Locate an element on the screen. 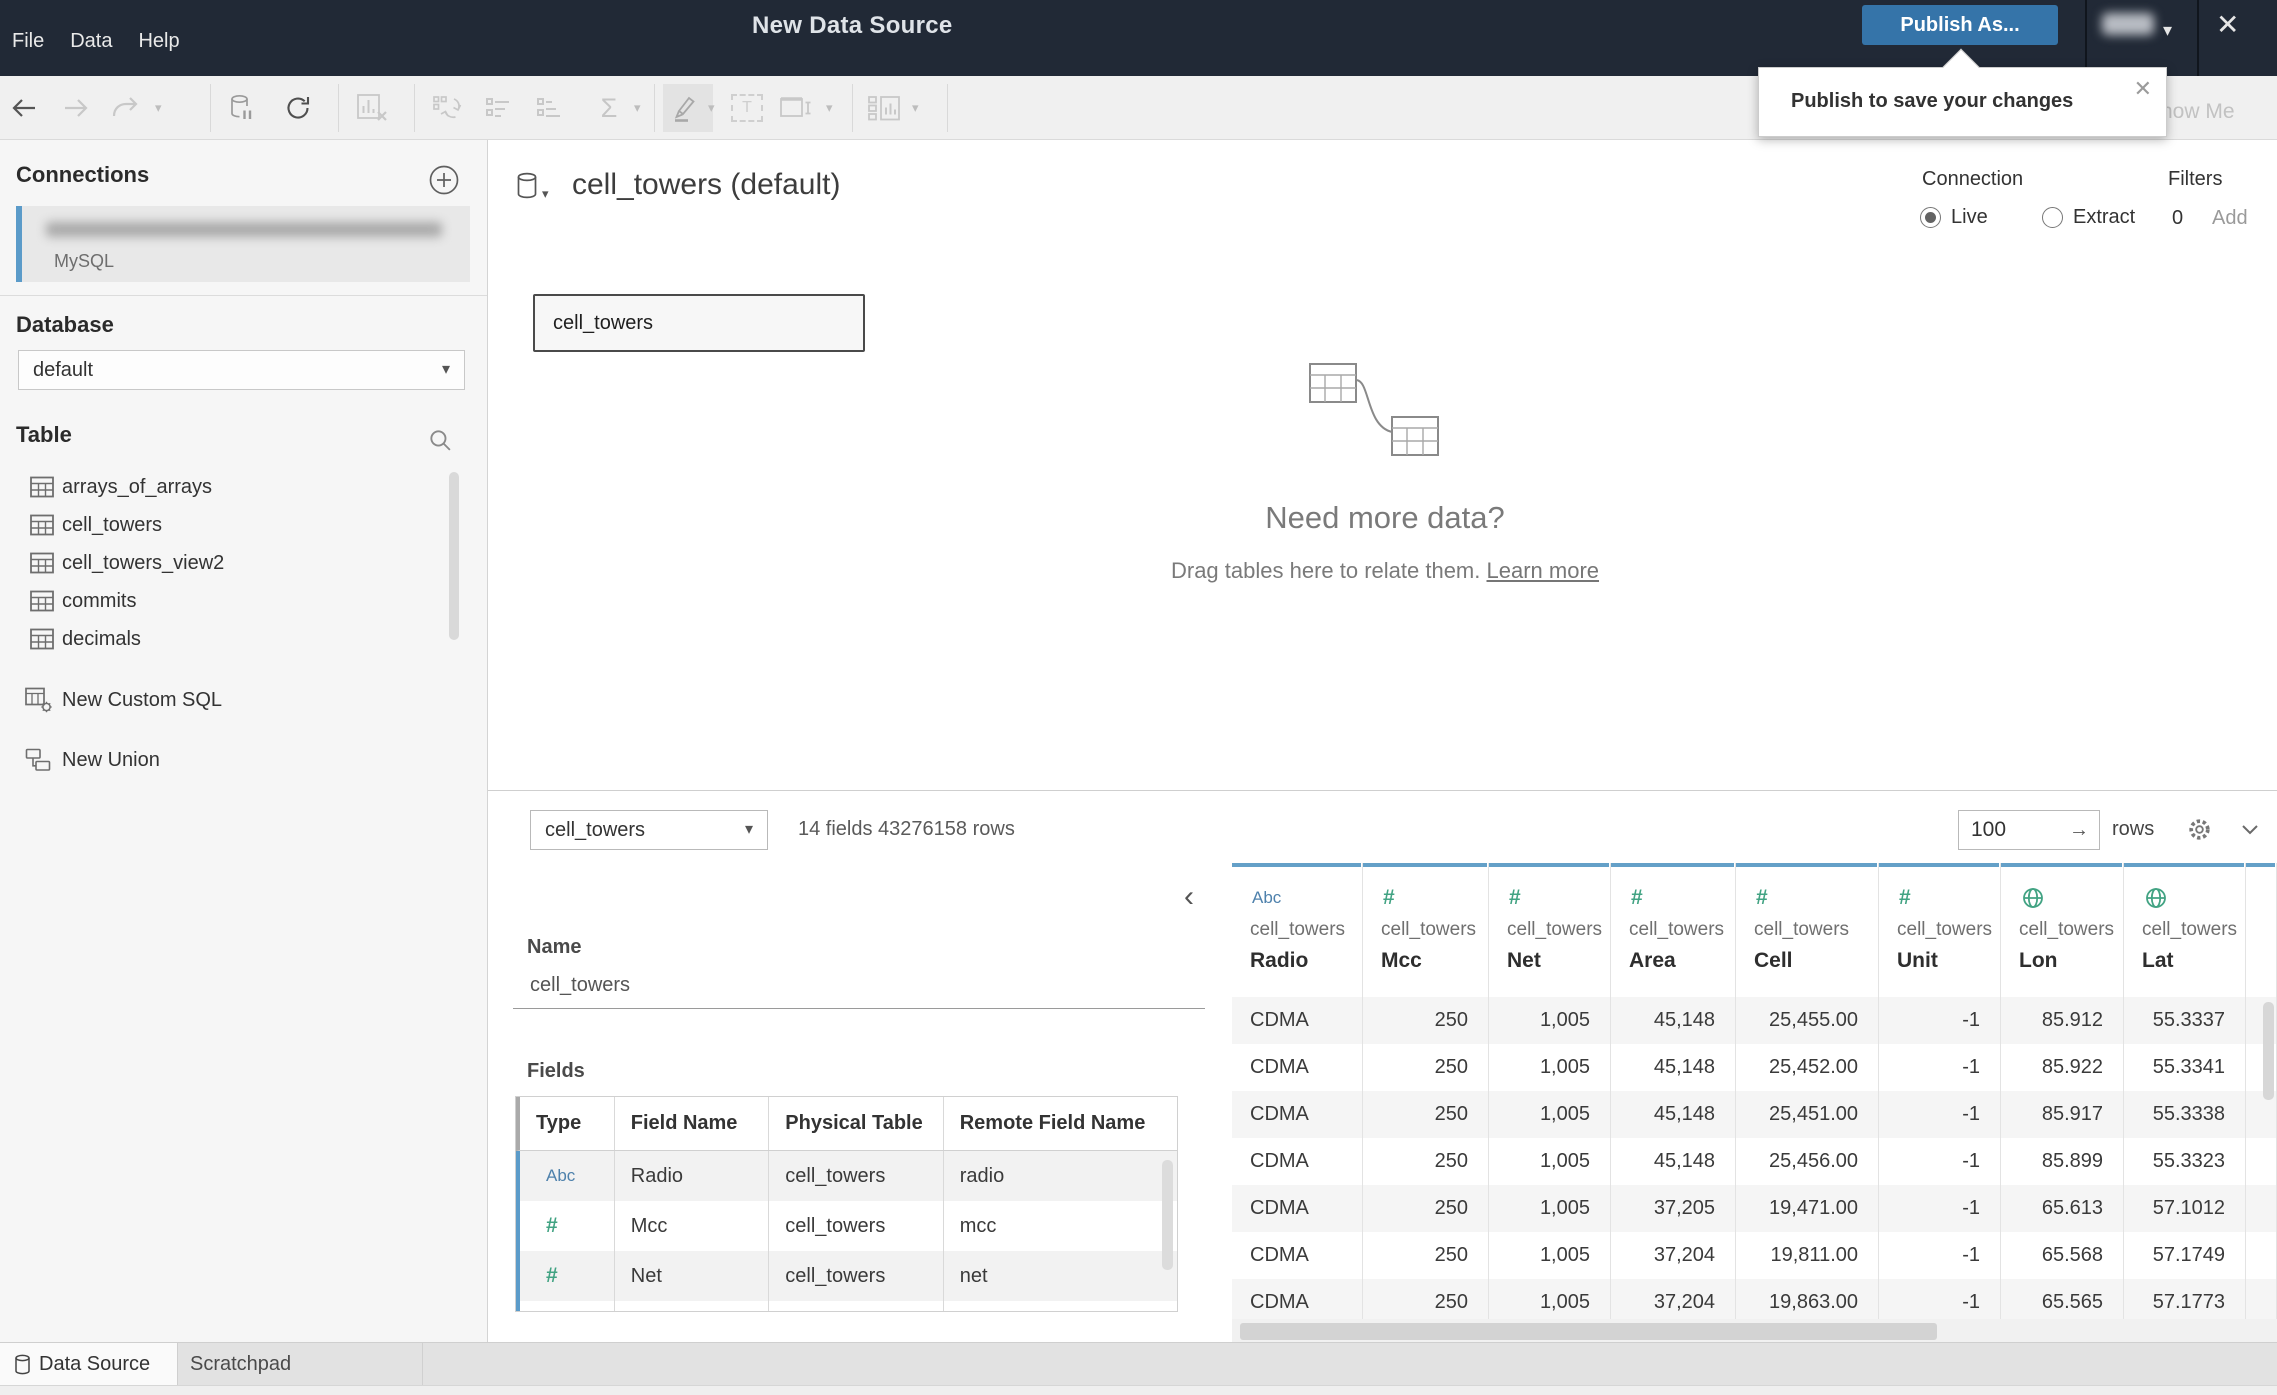 The width and height of the screenshot is (2277, 1395). fields-column-header: Field Name is located at coordinates (692, 1123).